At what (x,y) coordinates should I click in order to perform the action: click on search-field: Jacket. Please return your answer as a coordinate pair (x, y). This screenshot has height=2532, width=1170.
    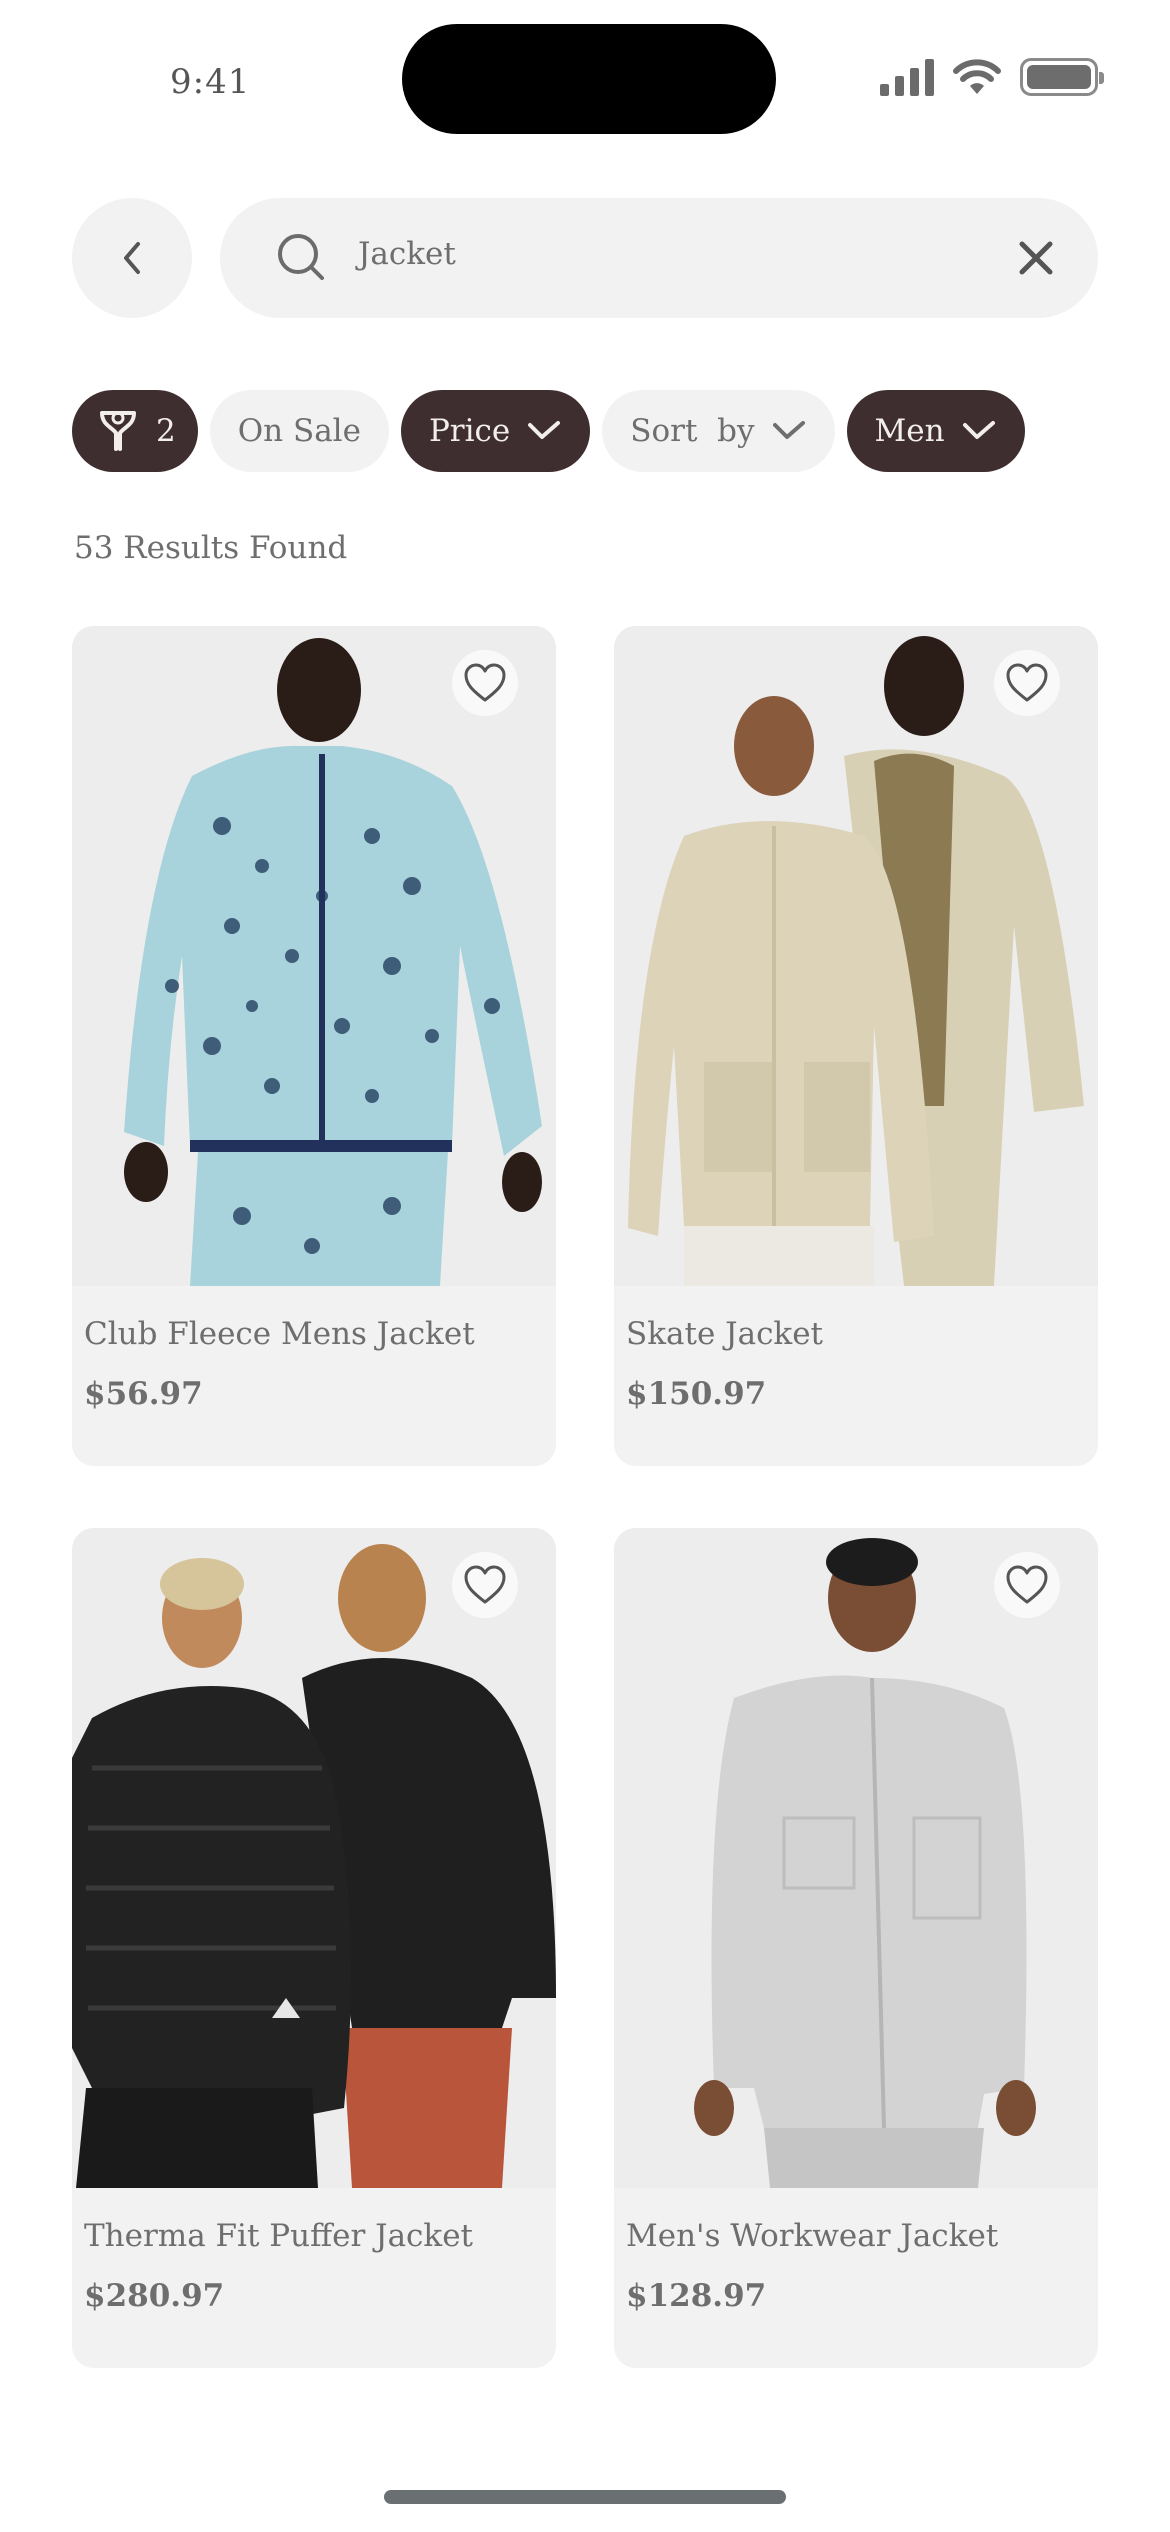
    Looking at the image, I should click on (659, 258).